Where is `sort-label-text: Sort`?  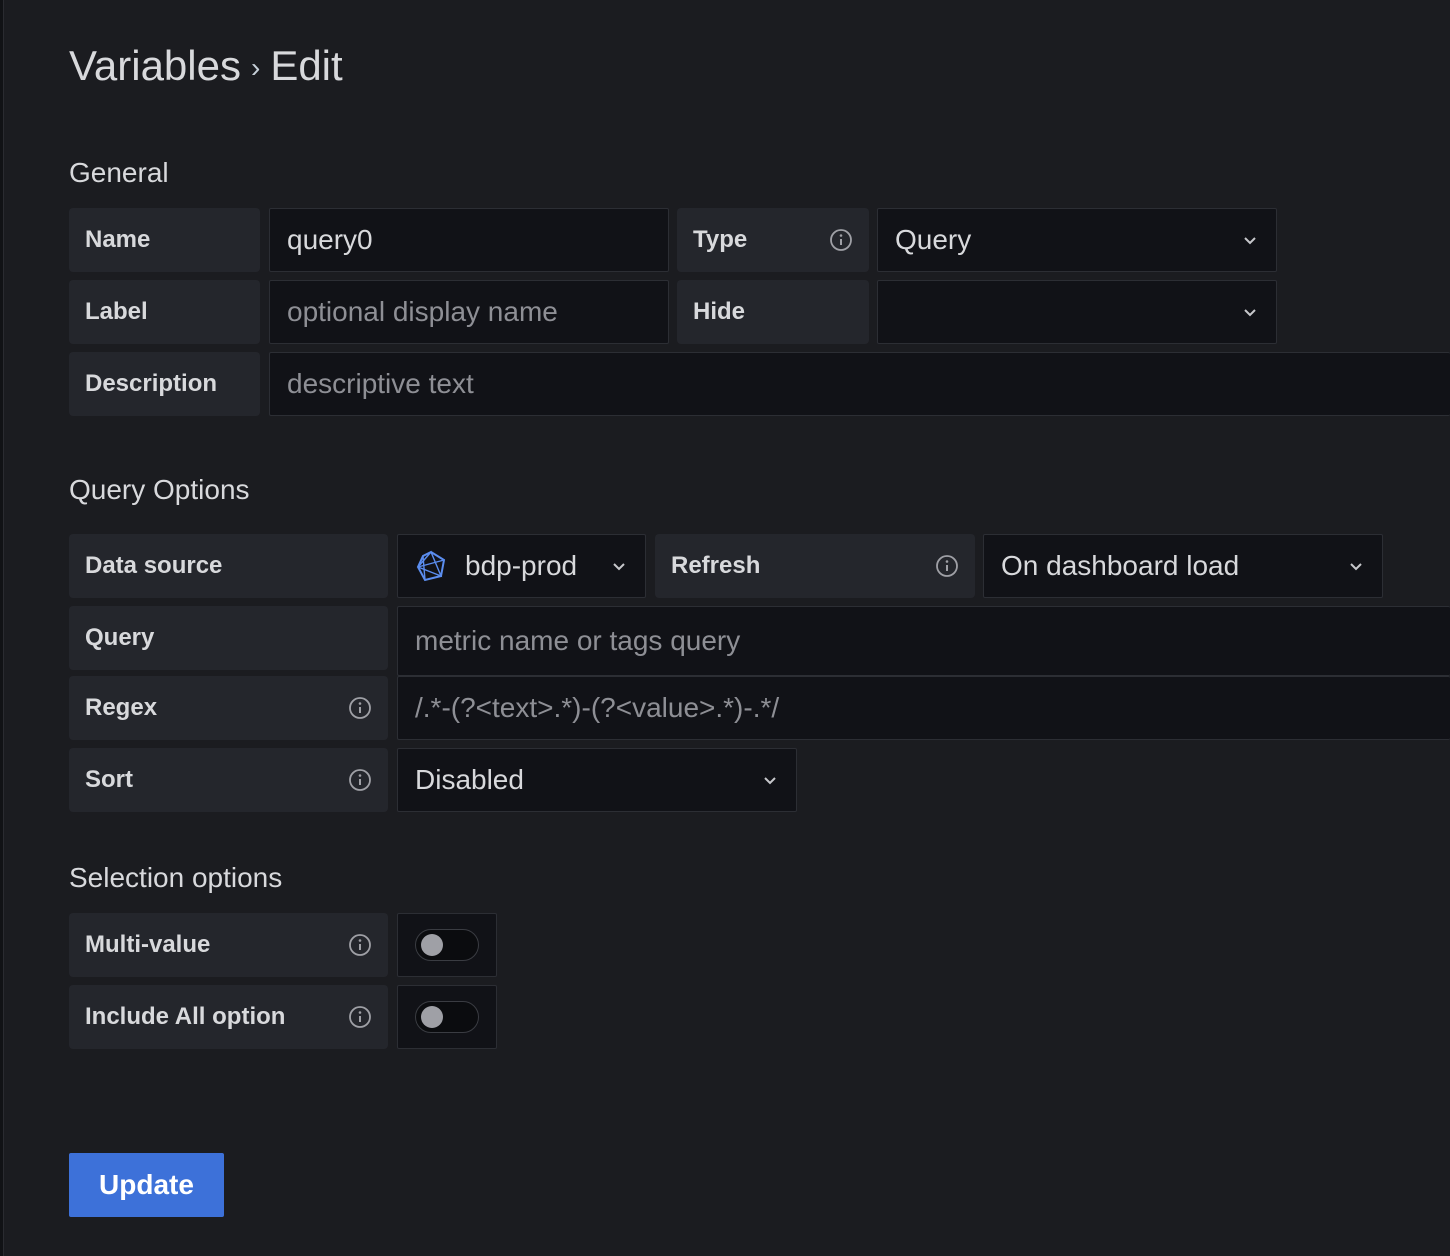
sort-label-text: Sort is located at coordinates (109, 779).